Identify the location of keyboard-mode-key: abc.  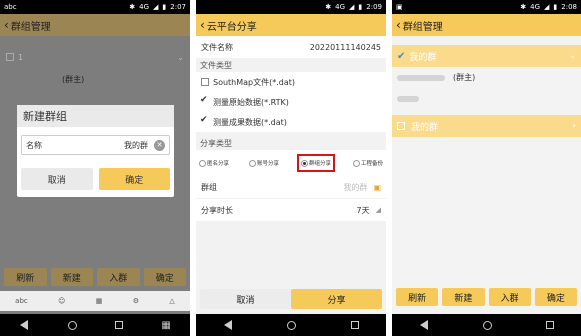
(21, 301).